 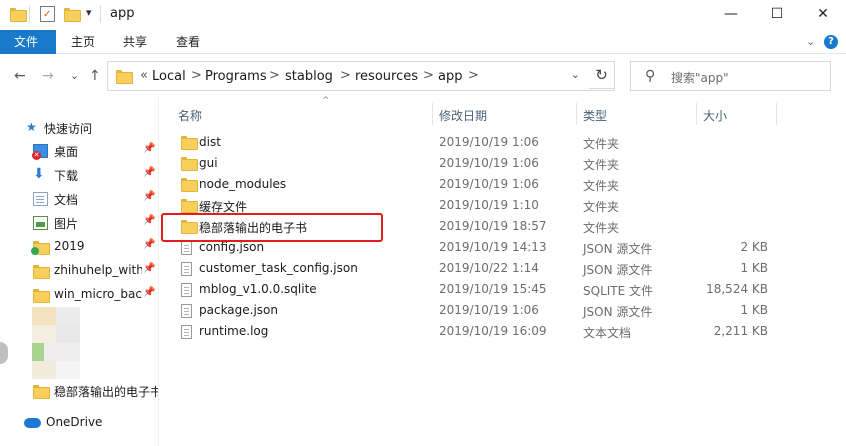 I want to click on forward-button: →, so click(x=48, y=76).